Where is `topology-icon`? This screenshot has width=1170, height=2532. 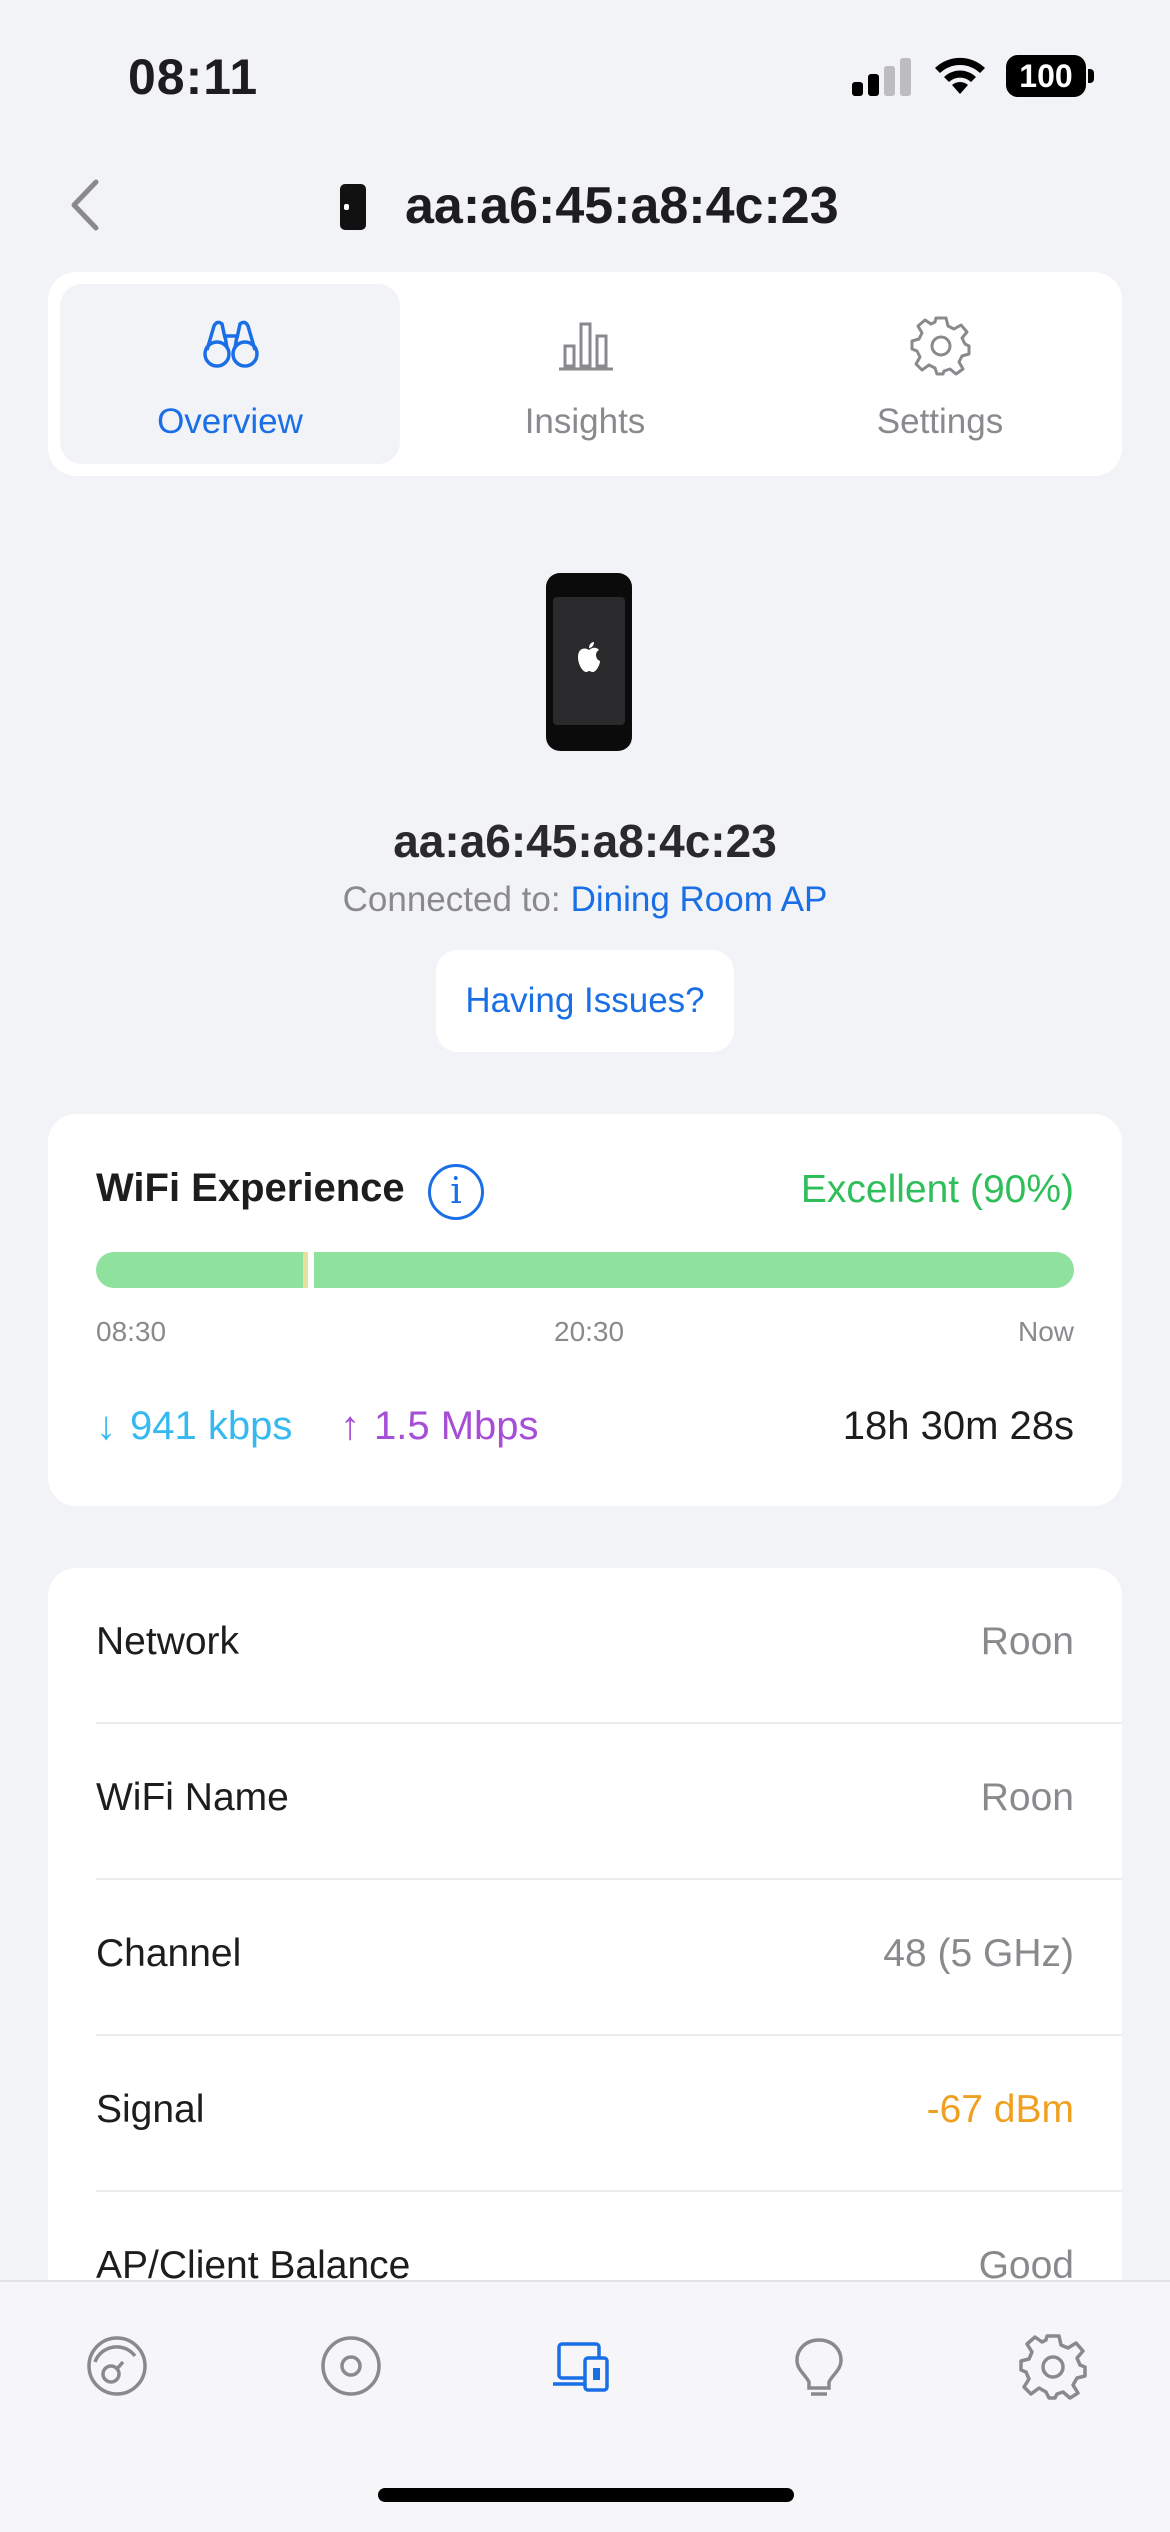 topology-icon is located at coordinates (351, 2366).